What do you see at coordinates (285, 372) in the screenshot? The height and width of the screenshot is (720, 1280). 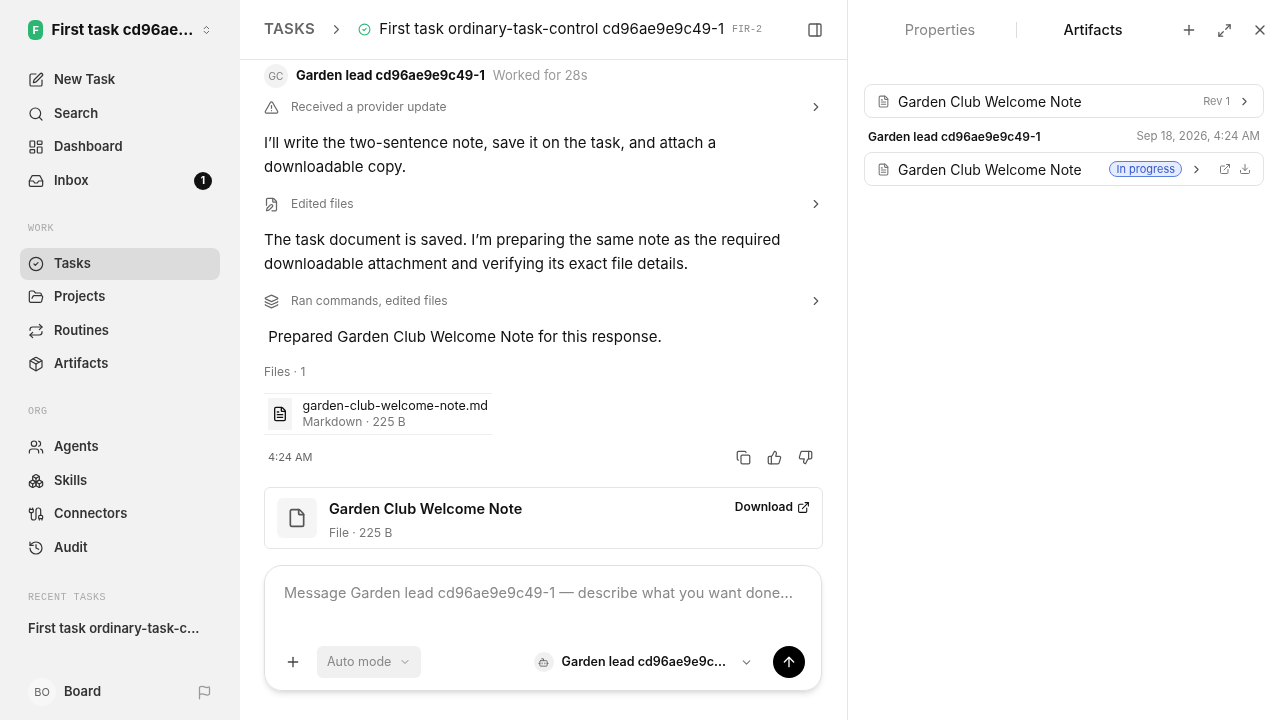 I see `files-label: Files · 1` at bounding box center [285, 372].